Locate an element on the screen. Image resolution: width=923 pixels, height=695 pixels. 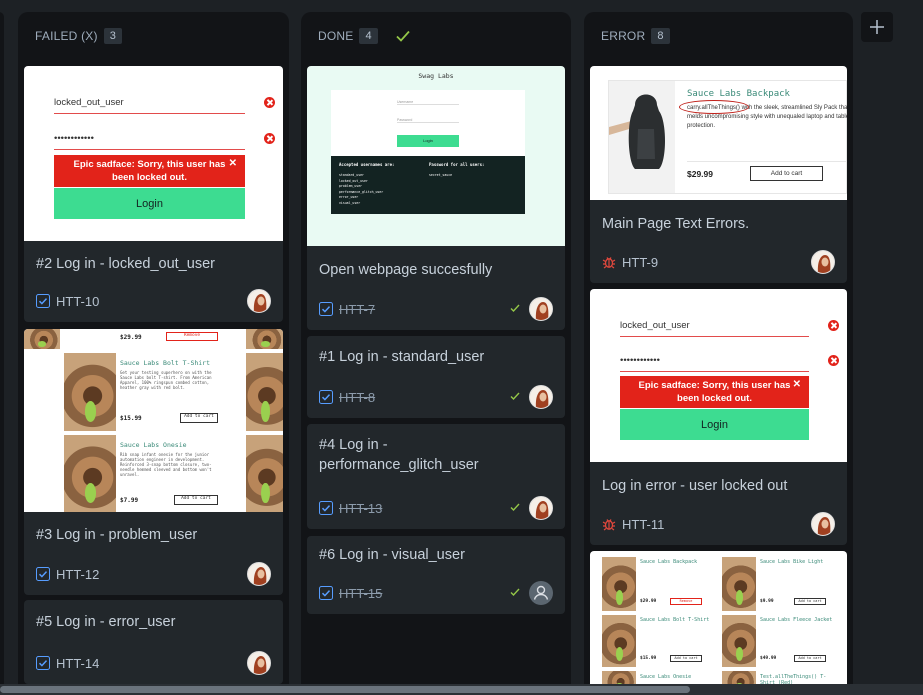
add-column-button is located at coordinates (877, 27).